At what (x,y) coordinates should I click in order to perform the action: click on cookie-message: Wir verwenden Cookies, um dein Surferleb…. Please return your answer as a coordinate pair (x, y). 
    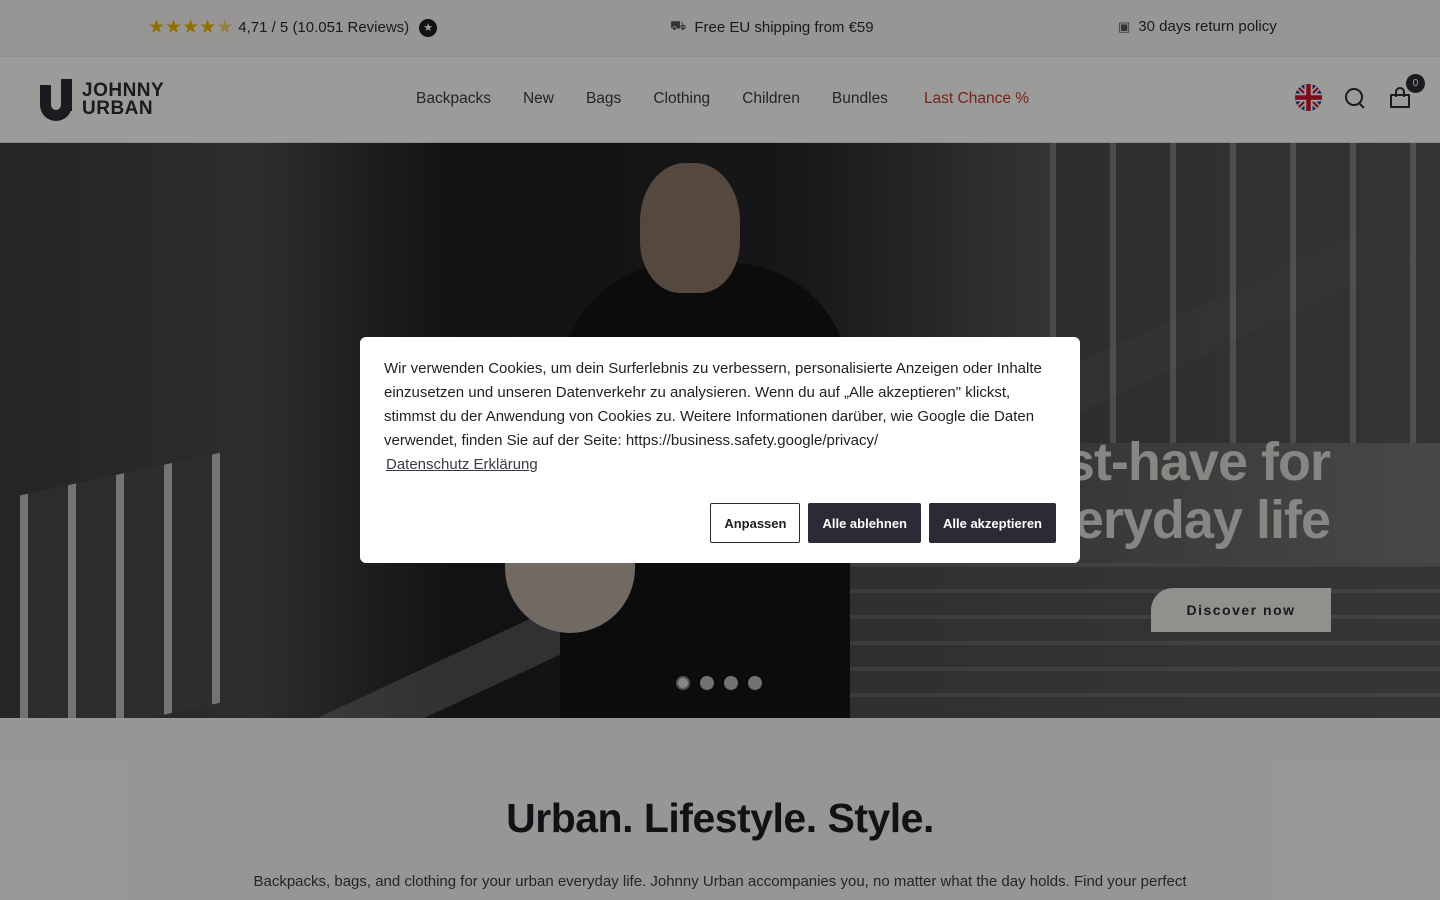
    Looking at the image, I should click on (713, 404).